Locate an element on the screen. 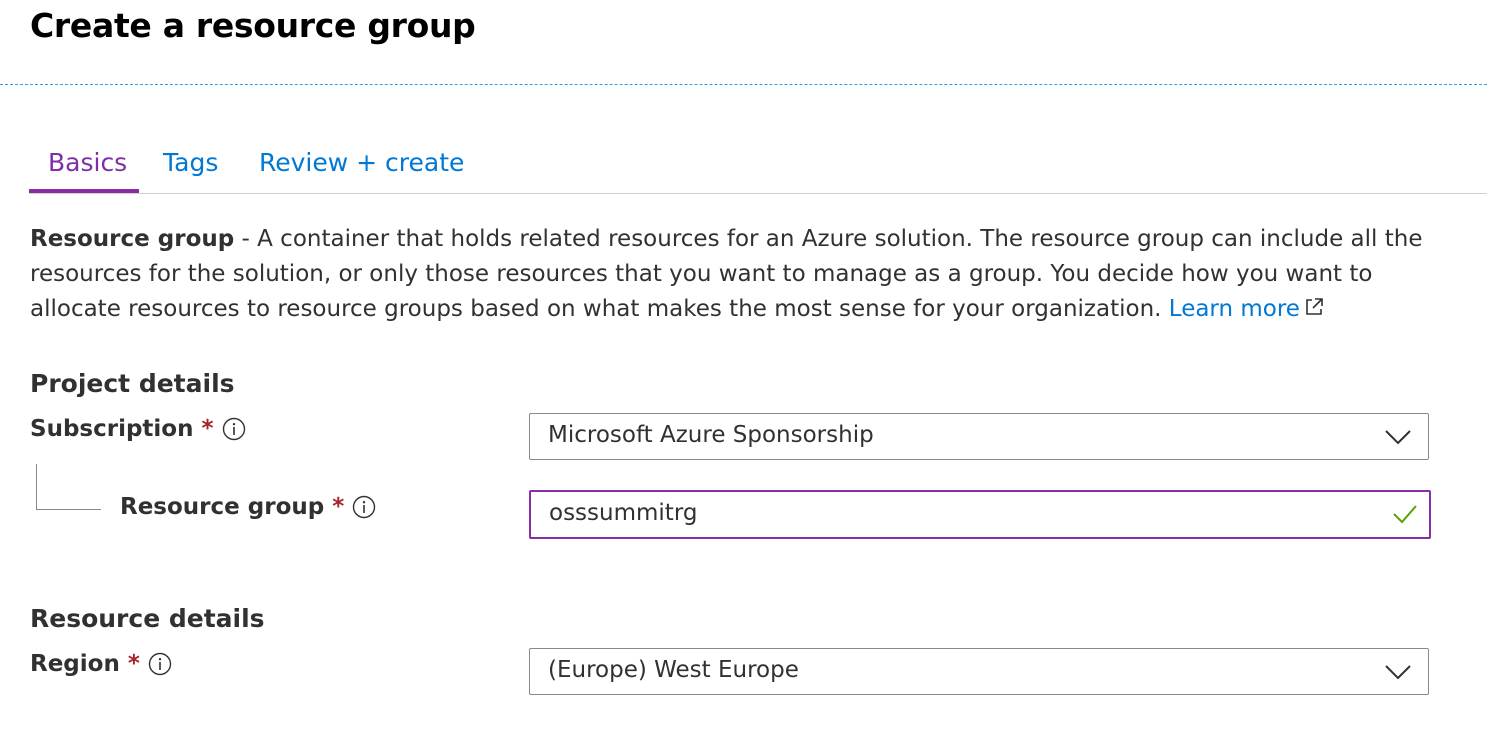  tab-basics-label: Basics is located at coordinates (88, 162).